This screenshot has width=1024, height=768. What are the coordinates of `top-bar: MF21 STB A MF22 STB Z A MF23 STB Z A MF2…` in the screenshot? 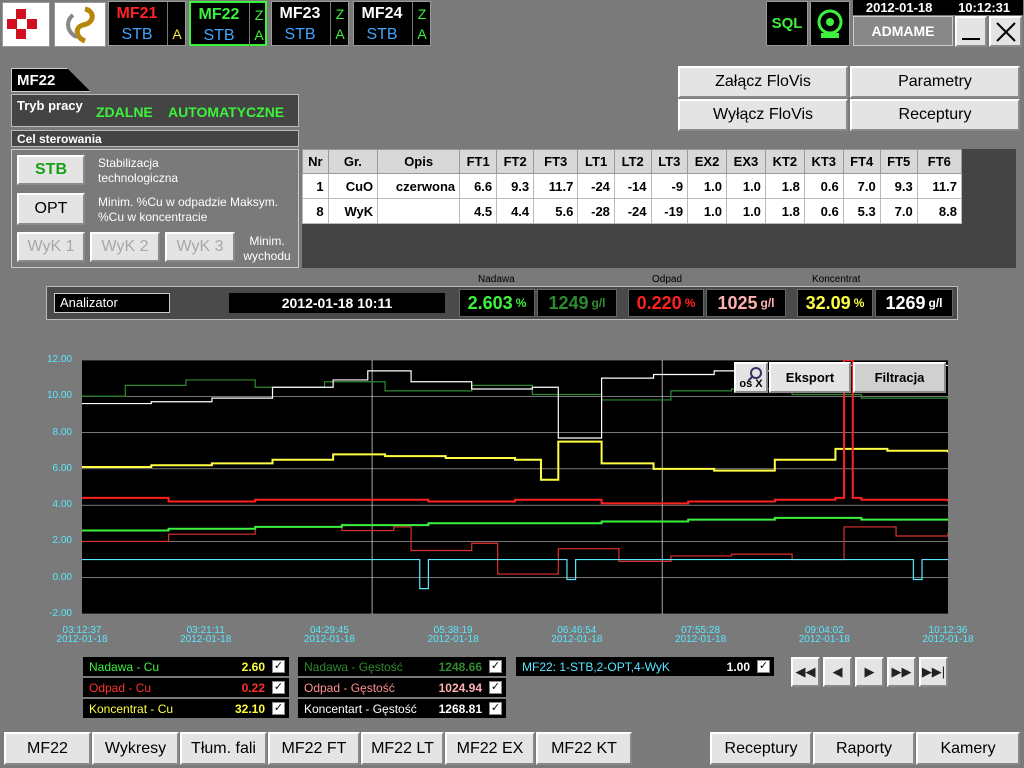 It's located at (512, 24).